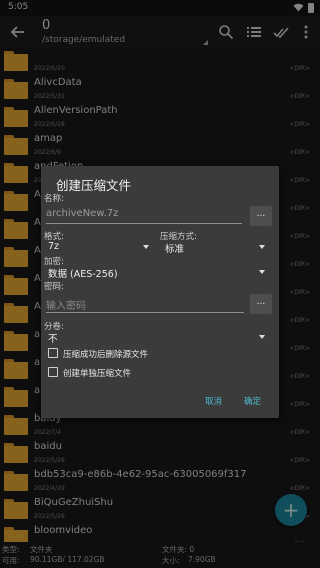  Describe the element at coordinates (53, 339) in the screenshot. I see `split-value: 不` at that location.